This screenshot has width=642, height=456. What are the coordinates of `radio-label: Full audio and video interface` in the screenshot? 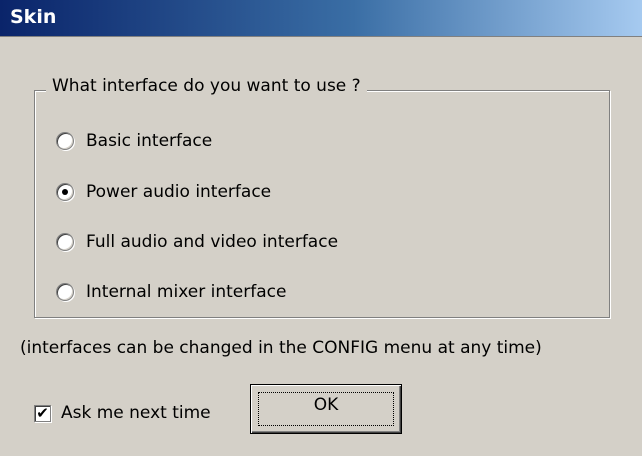 It's located at (212, 242).